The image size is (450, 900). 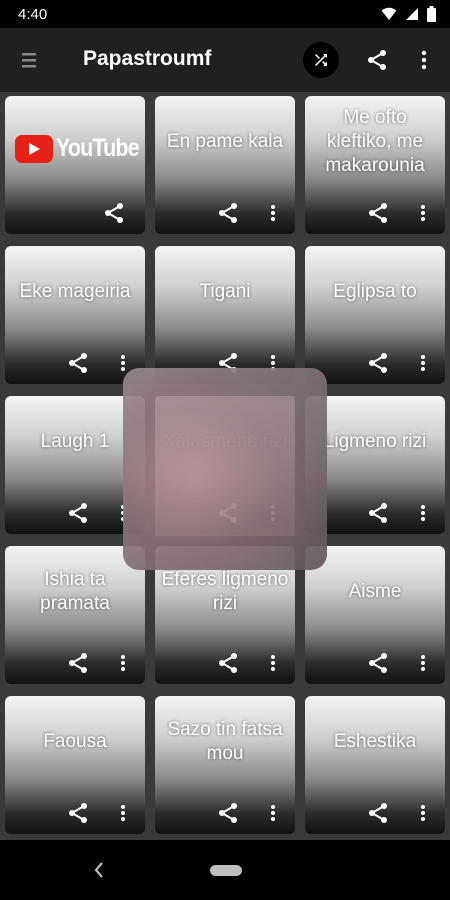 What do you see at coordinates (225, 60) in the screenshot?
I see `app-bar: Papastroumf` at bounding box center [225, 60].